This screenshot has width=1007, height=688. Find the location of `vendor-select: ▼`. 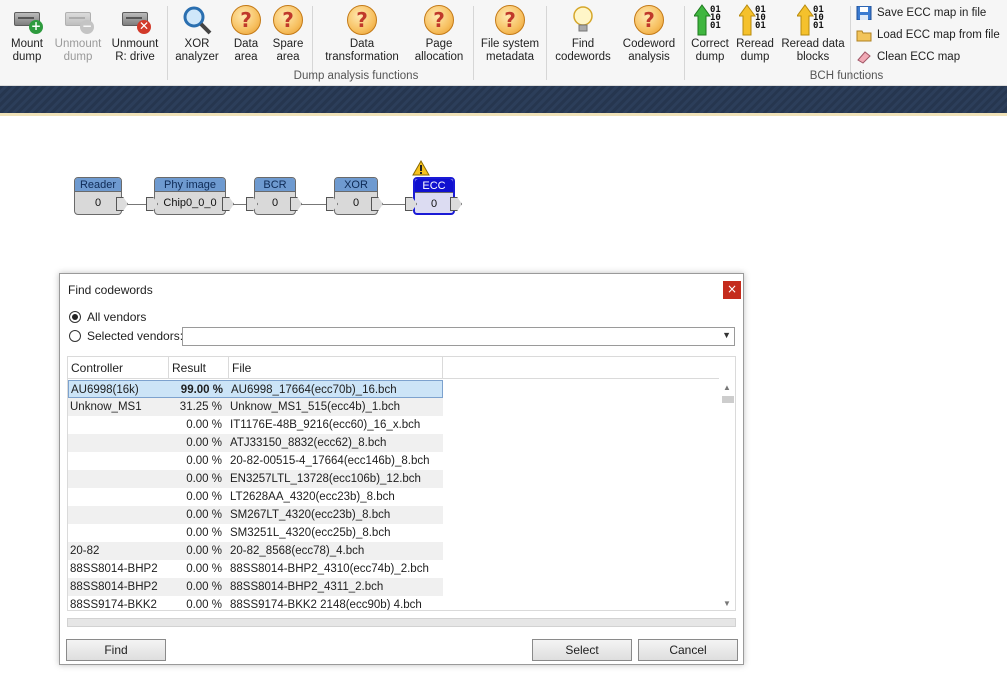

vendor-select: ▼ is located at coordinates (458, 336).